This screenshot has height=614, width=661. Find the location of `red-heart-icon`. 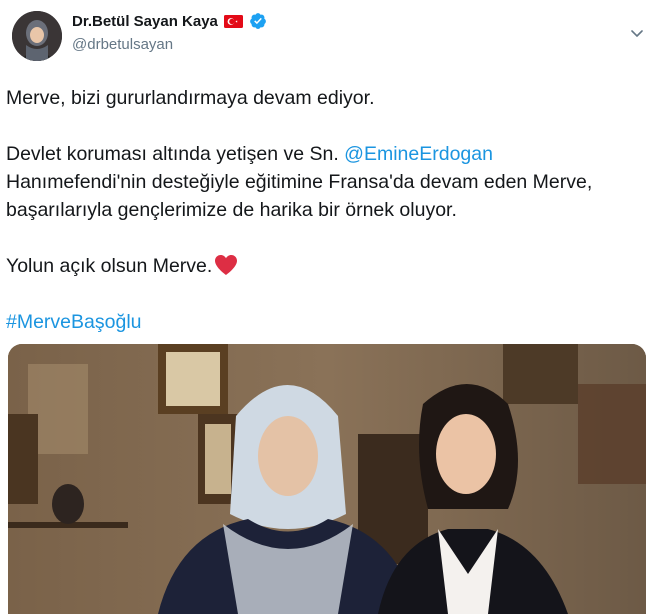

red-heart-icon is located at coordinates (226, 265).